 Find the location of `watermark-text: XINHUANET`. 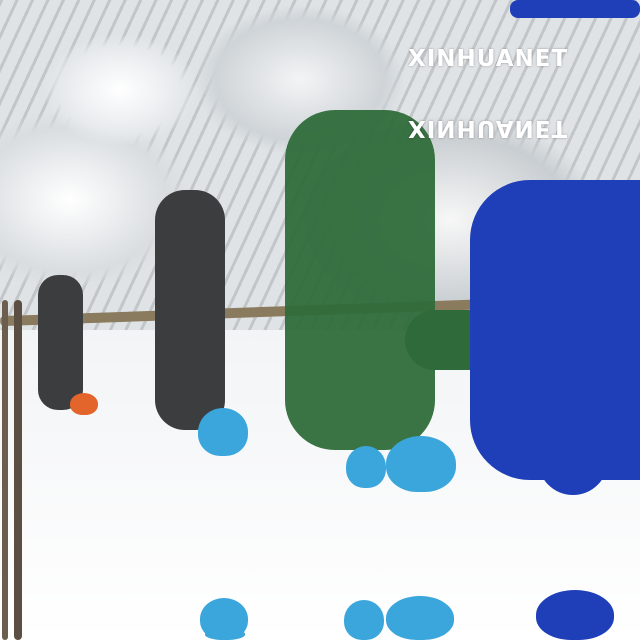

watermark-text: XINHUANET is located at coordinates (488, 59).